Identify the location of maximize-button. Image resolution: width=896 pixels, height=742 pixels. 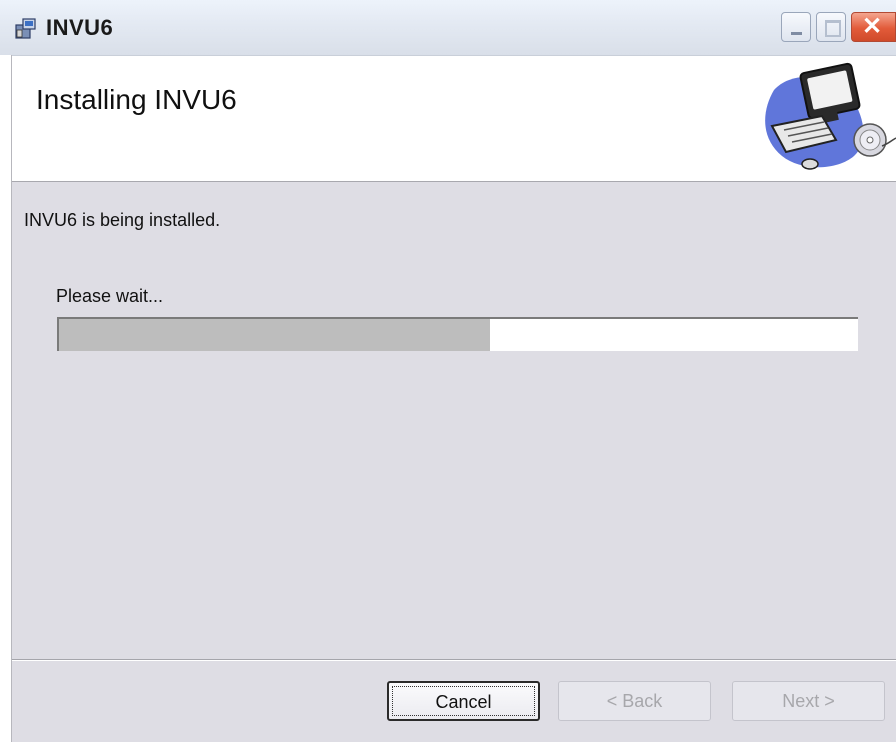
(831, 27).